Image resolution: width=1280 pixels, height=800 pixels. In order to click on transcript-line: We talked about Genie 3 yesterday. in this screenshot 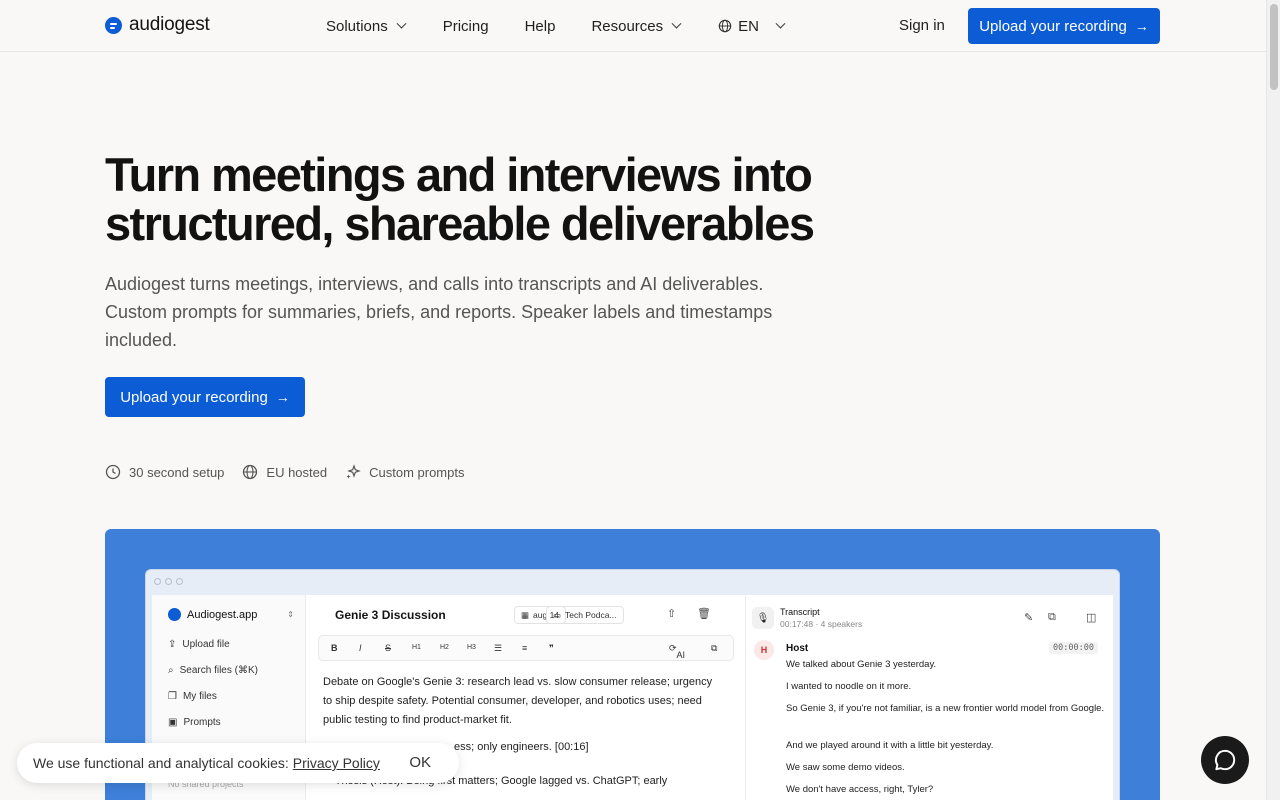, I will do `click(861, 664)`.